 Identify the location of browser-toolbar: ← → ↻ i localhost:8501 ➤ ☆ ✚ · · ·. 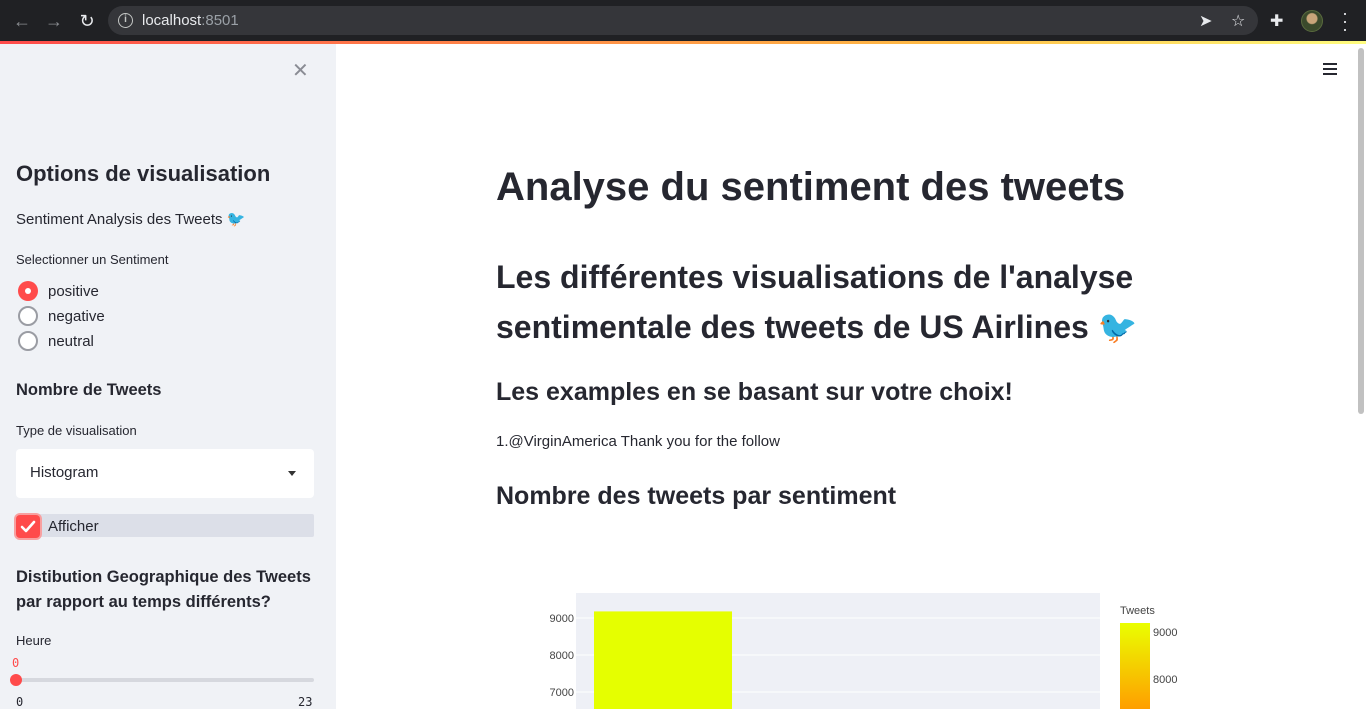
(683, 20).